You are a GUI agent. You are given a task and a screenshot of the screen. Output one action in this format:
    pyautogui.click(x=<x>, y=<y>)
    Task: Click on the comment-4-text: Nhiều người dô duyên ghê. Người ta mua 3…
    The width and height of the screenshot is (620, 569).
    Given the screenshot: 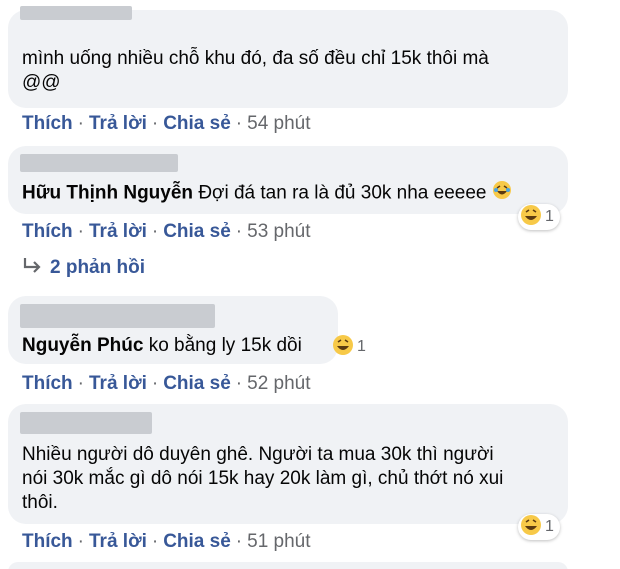 What is the action you would take?
    pyautogui.click(x=292, y=479)
    